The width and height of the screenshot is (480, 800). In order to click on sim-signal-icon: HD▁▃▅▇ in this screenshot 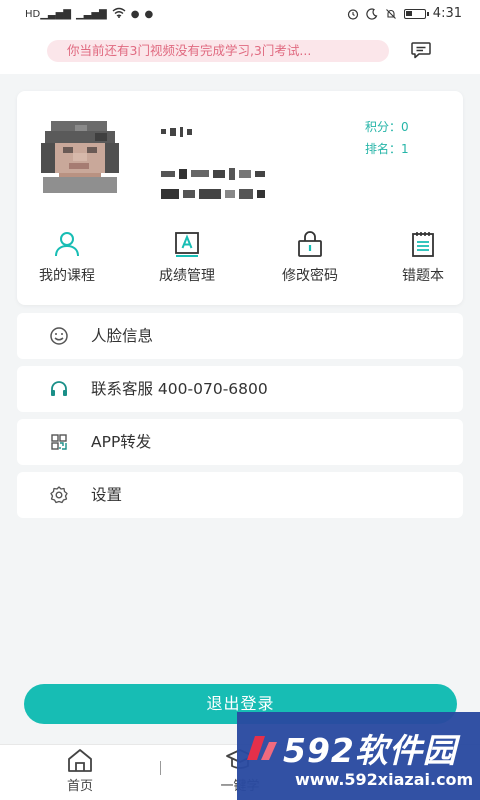, I will do `click(48, 14)`.